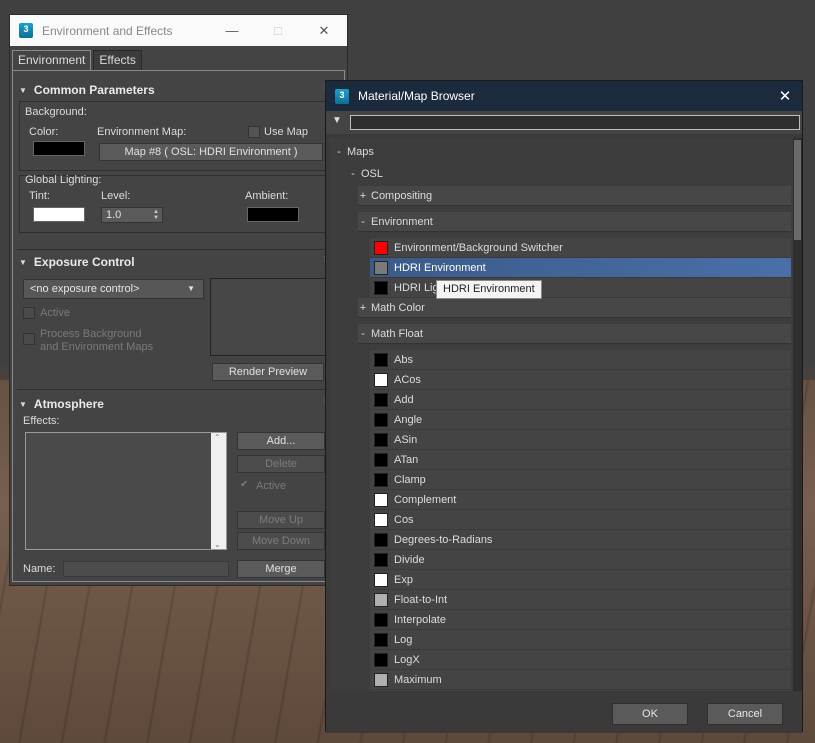  Describe the element at coordinates (574, 334) in the screenshot. I see `tree-category-math-float: - Math Float` at that location.